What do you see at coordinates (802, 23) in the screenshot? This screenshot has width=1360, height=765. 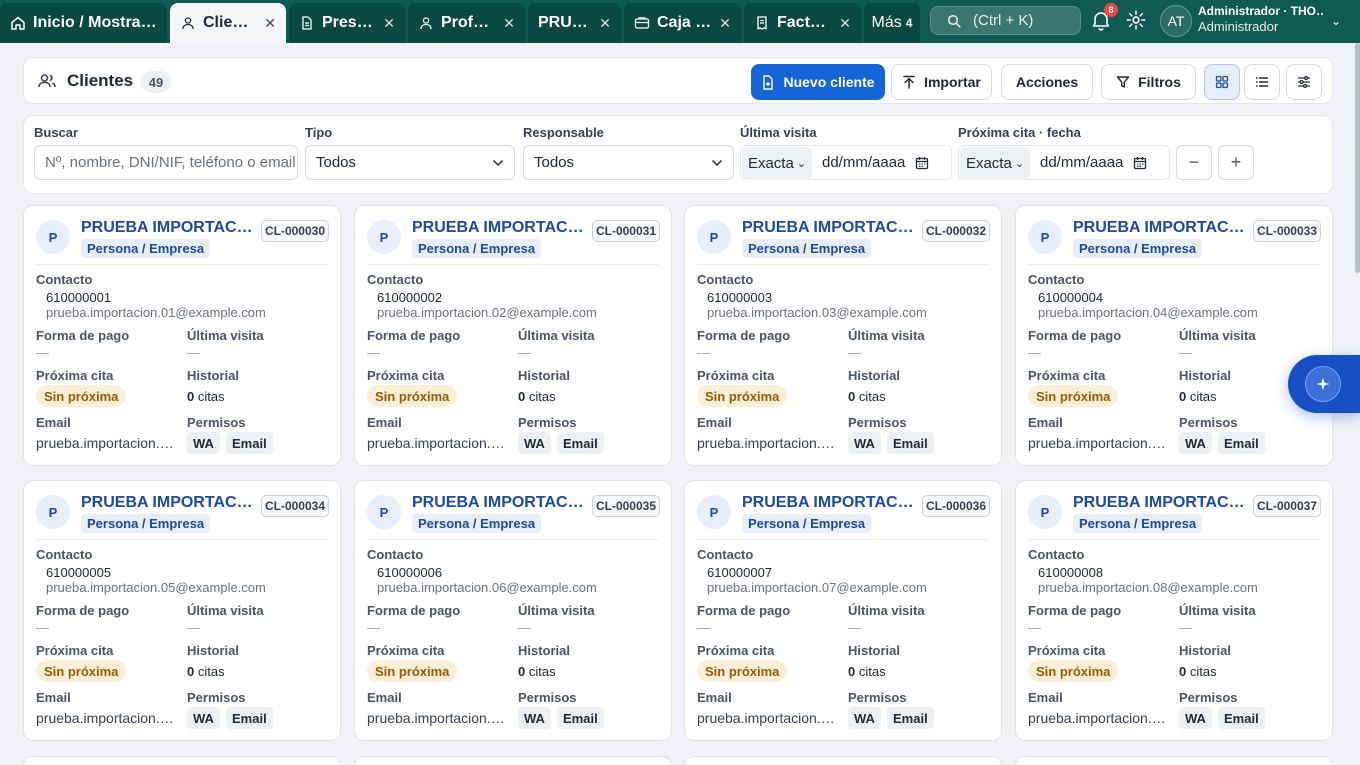 I see `tab-facturas: Fact… ✕` at bounding box center [802, 23].